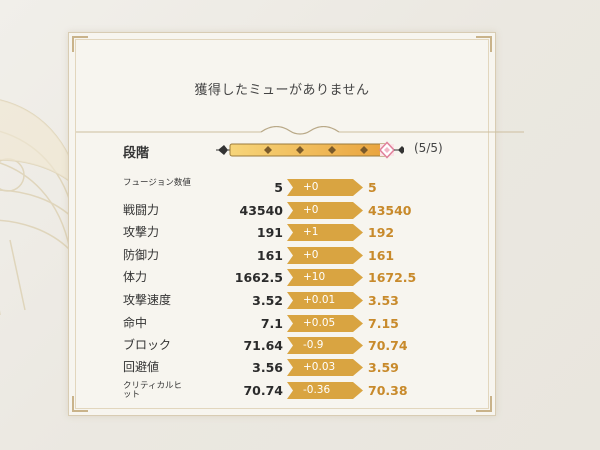  Describe the element at coordinates (381, 232) in the screenshot. I see `stat-result-value: 192` at that location.